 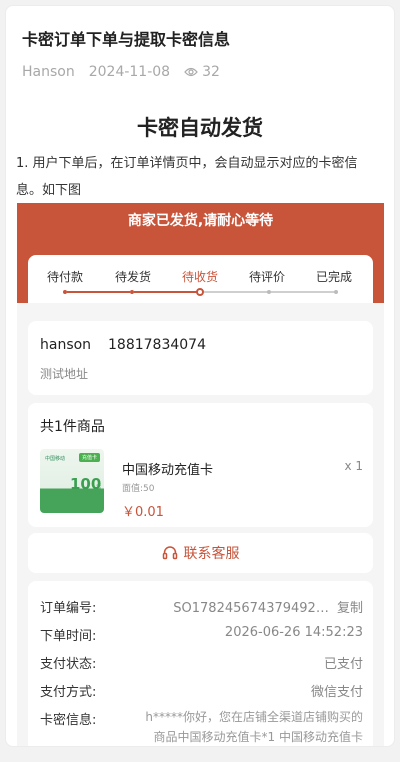 What do you see at coordinates (68, 692) in the screenshot?
I see `payment-method-label: 支付方式:` at bounding box center [68, 692].